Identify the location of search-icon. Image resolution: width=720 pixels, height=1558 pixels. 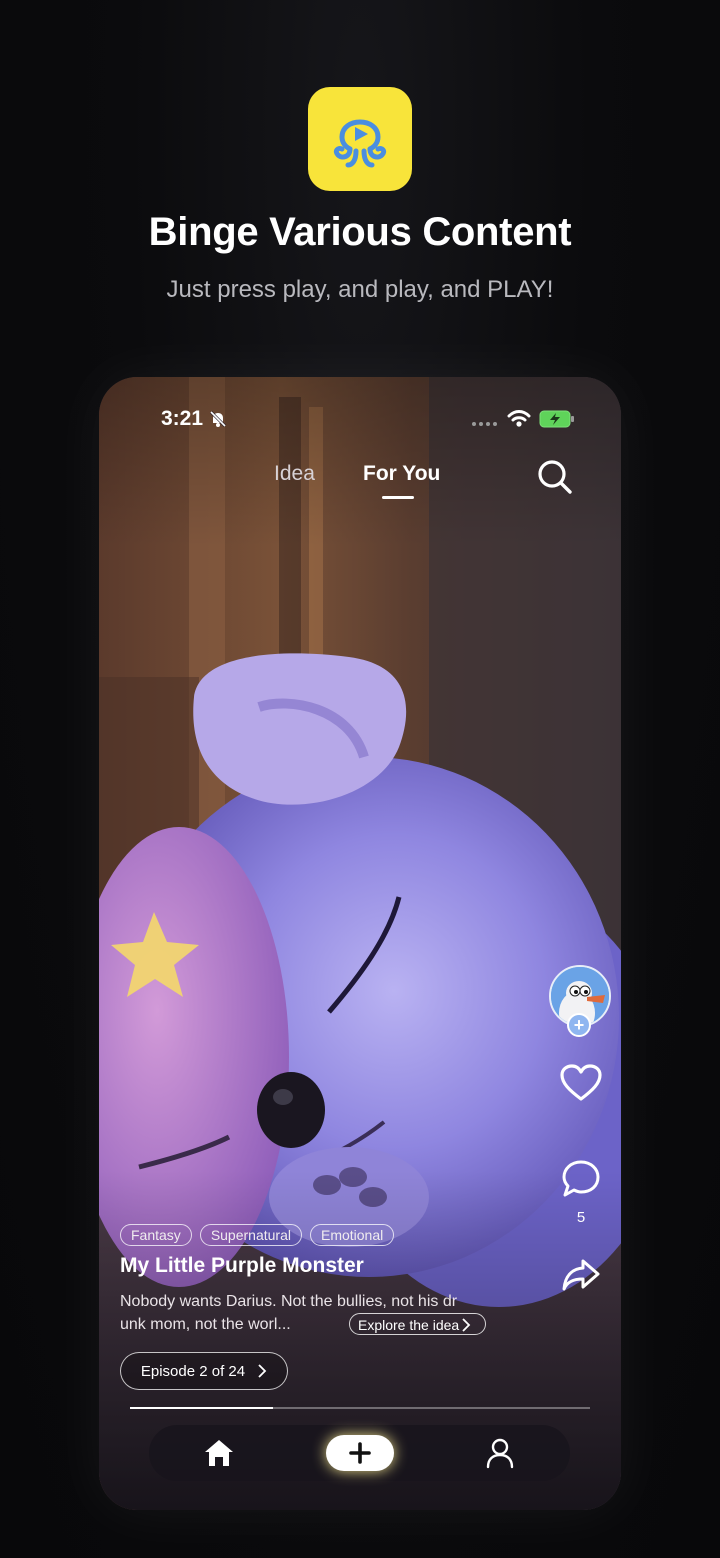
(555, 477).